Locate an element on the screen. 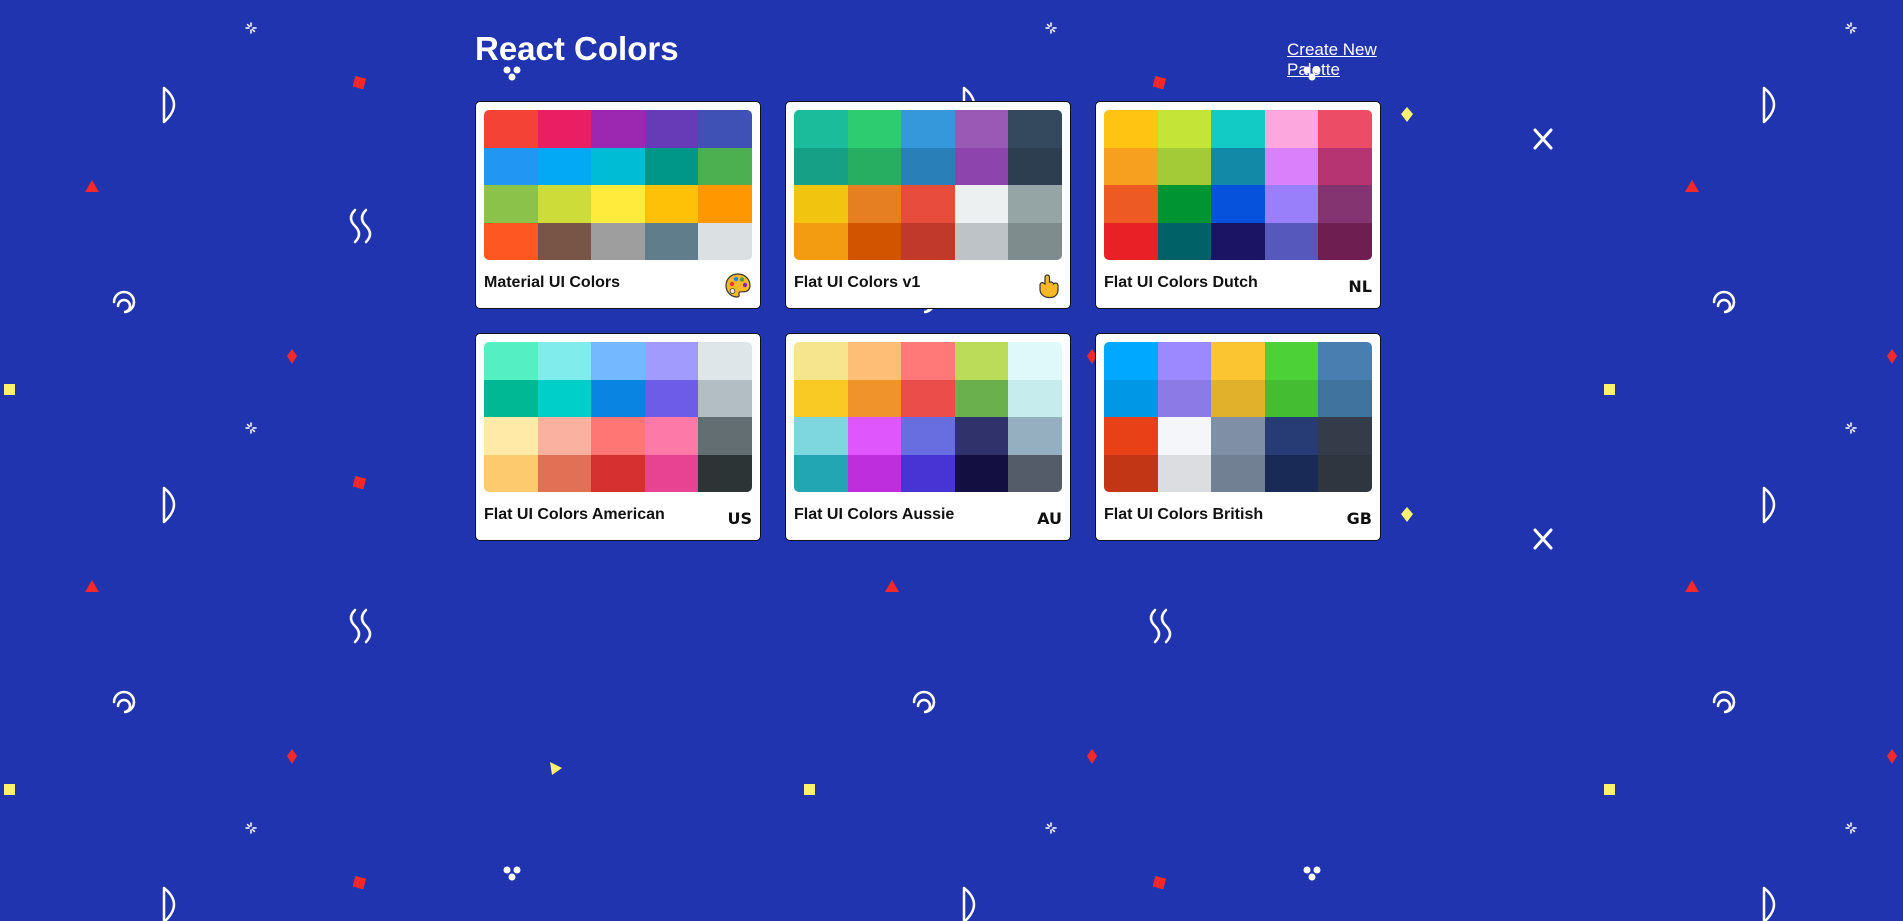 The width and height of the screenshot is (1903, 921). create-new-palette-link: Create New Palette is located at coordinates (1358, 60).